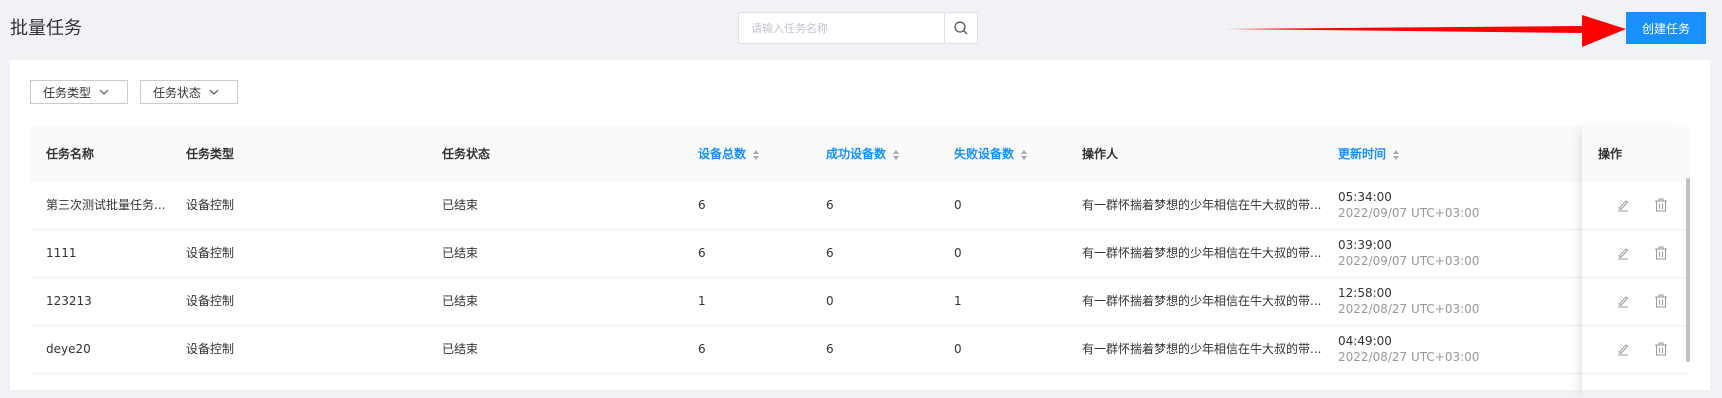 The image size is (1722, 398). I want to click on cell-updated-time: 04:49:00, so click(1365, 341).